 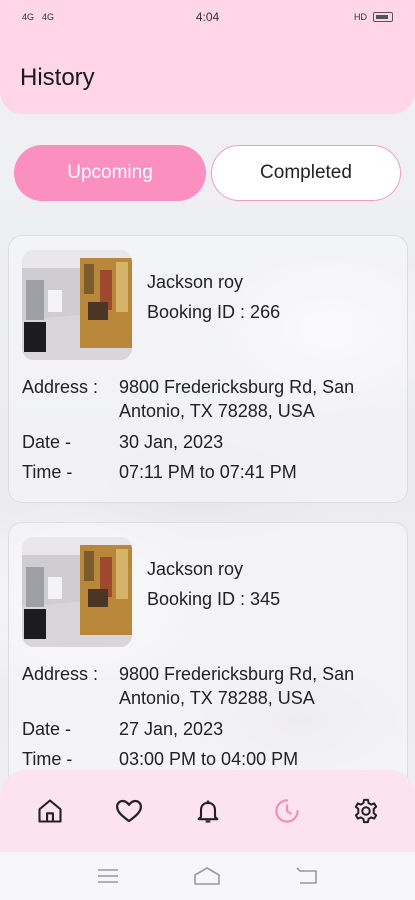 What do you see at coordinates (207, 74) in the screenshot?
I see `header: History` at bounding box center [207, 74].